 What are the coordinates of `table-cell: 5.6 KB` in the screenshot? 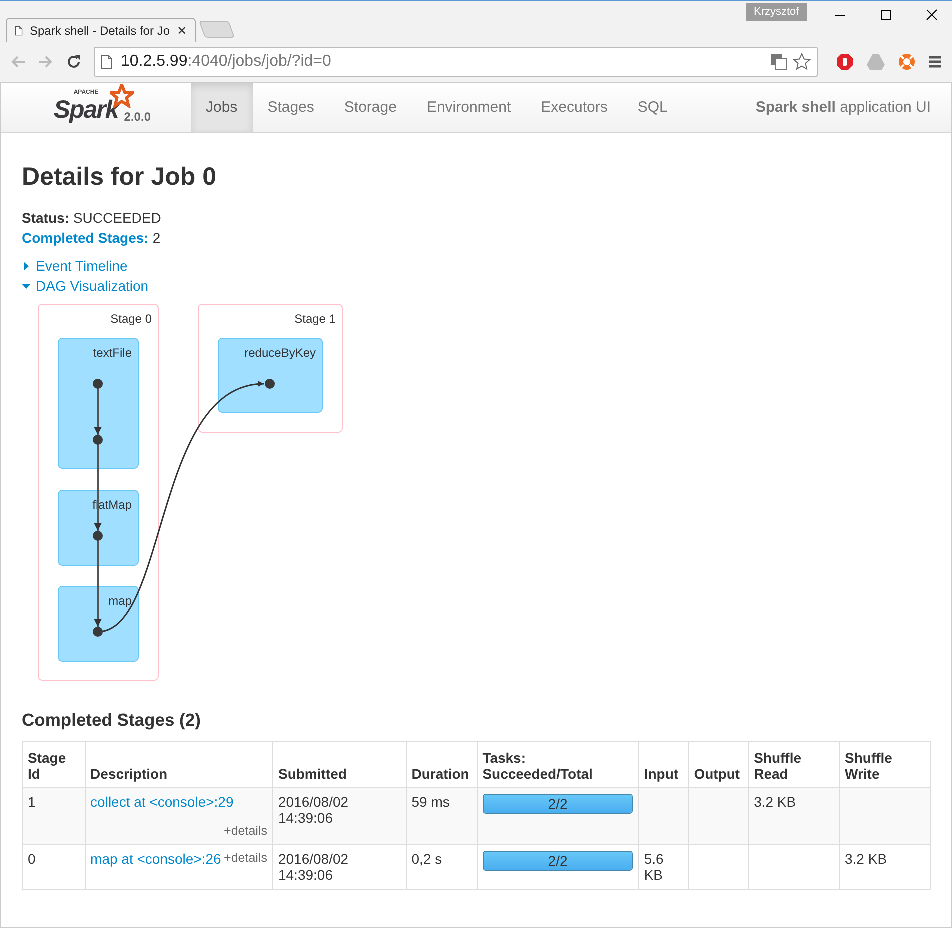 It's located at (663, 867).